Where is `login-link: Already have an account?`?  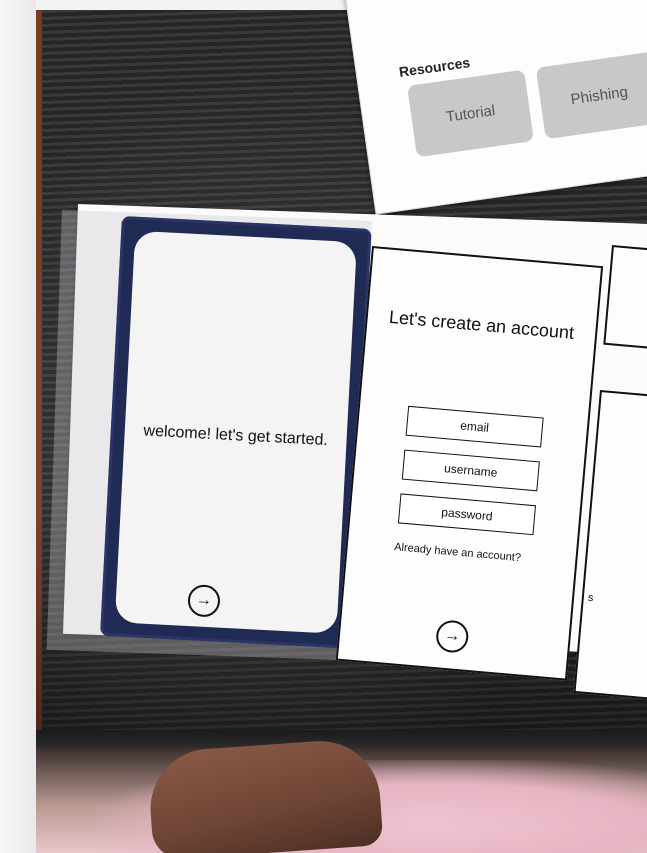 login-link: Already have an account? is located at coordinates (457, 553).